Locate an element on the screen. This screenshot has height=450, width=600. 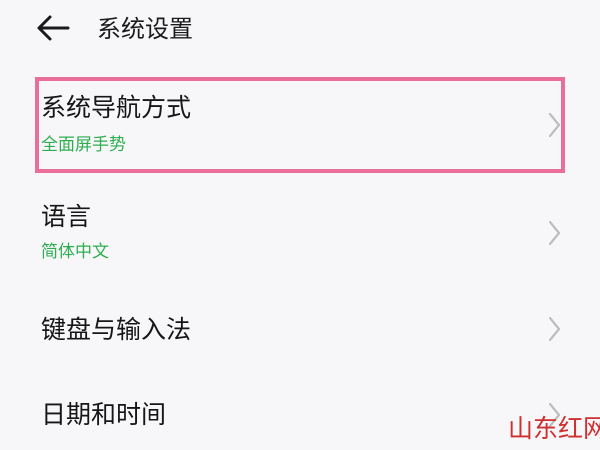
setting-subtitle: 全面屏手势 is located at coordinates (83, 145).